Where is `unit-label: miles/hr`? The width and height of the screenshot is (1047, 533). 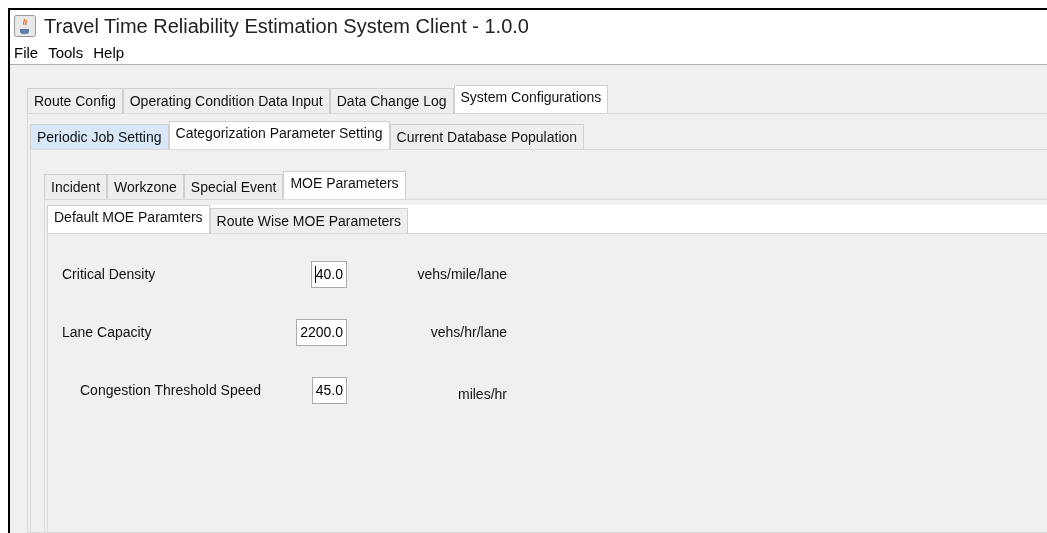
unit-label: miles/hr is located at coordinates (482, 394).